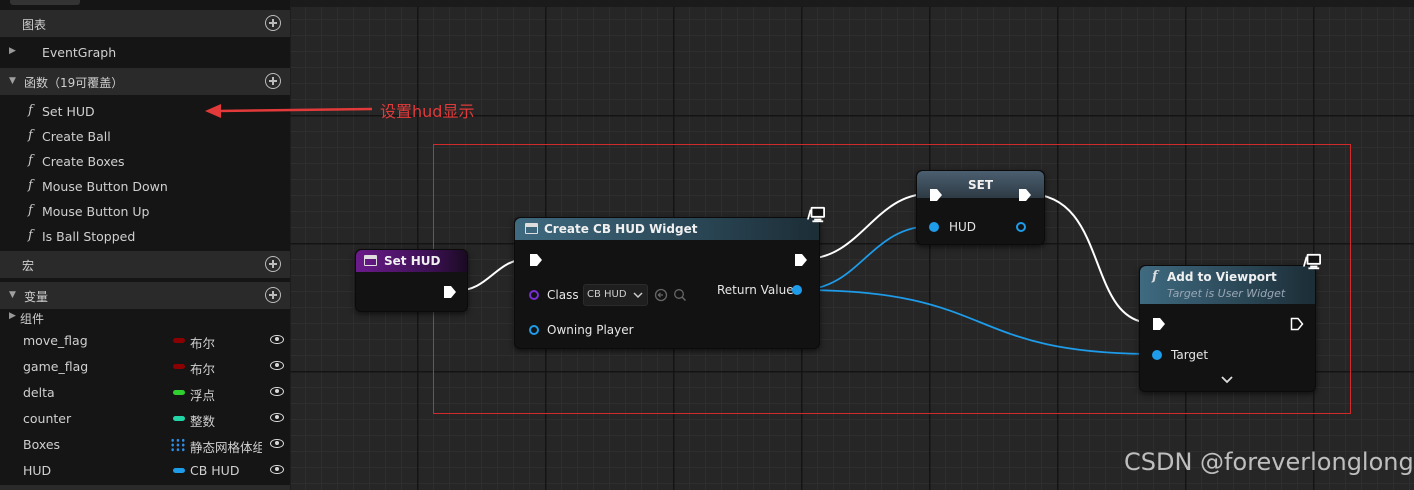  I want to click on node-title: SET, so click(981, 185).